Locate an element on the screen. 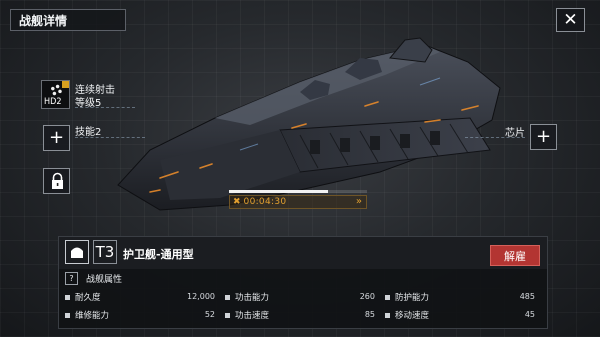 The width and height of the screenshot is (600, 337). locked-slot is located at coordinates (56, 181).